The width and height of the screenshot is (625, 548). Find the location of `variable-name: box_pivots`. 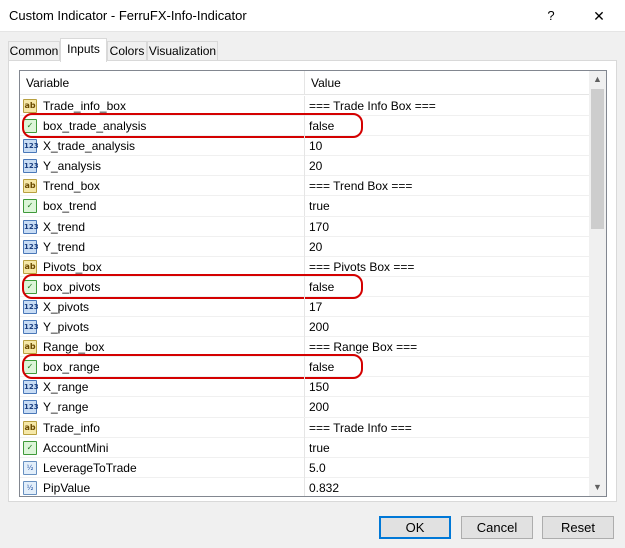

variable-name: box_pivots is located at coordinates (72, 286).